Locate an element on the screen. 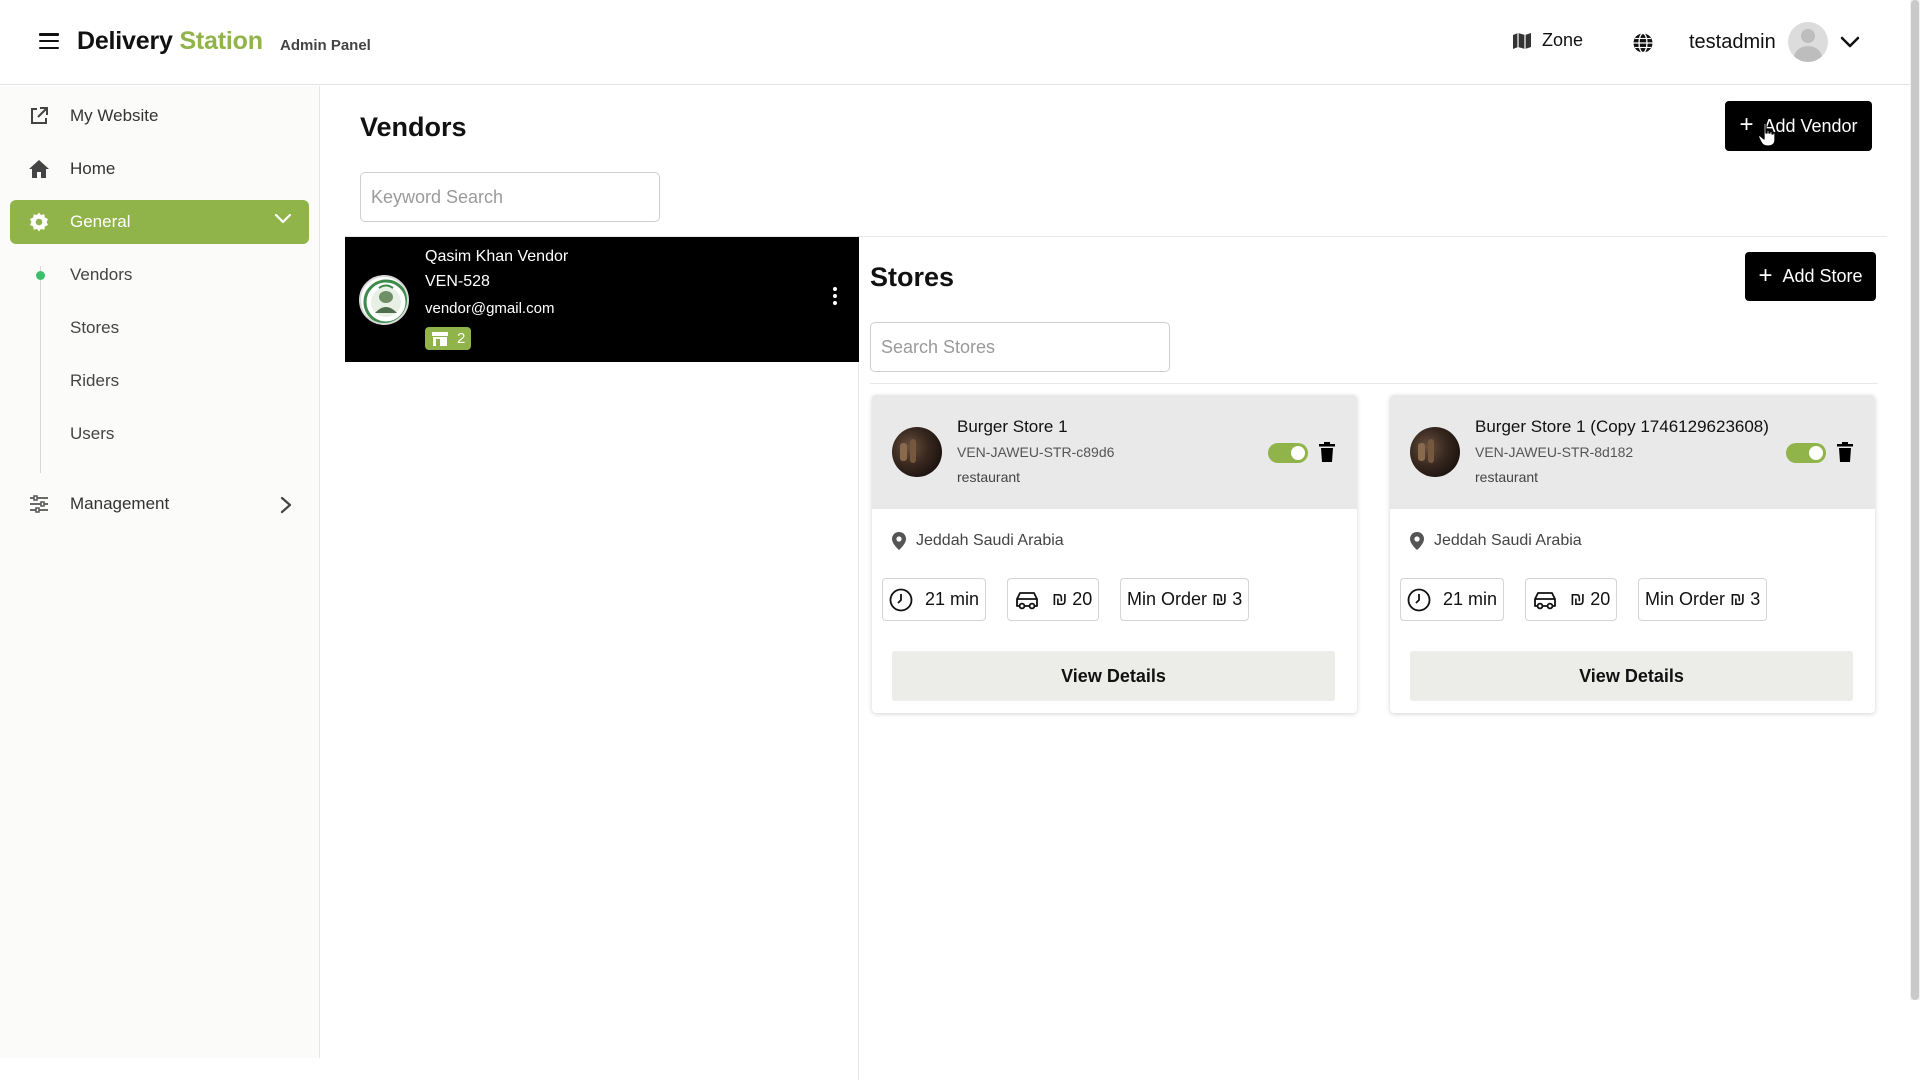  sidebar-item-label: General is located at coordinates (100, 221).